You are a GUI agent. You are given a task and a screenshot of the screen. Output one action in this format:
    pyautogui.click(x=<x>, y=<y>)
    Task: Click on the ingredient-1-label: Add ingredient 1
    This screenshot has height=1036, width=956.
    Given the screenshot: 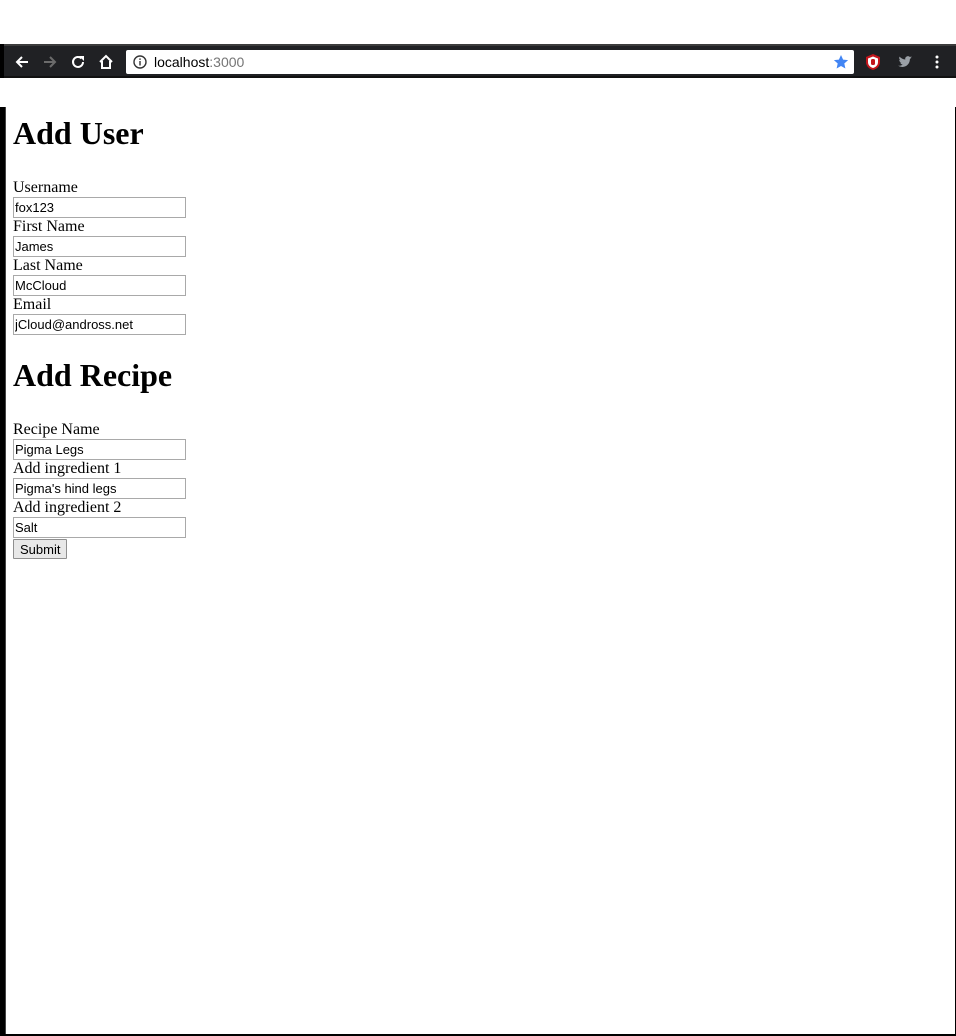 What is the action you would take?
    pyautogui.click(x=67, y=468)
    